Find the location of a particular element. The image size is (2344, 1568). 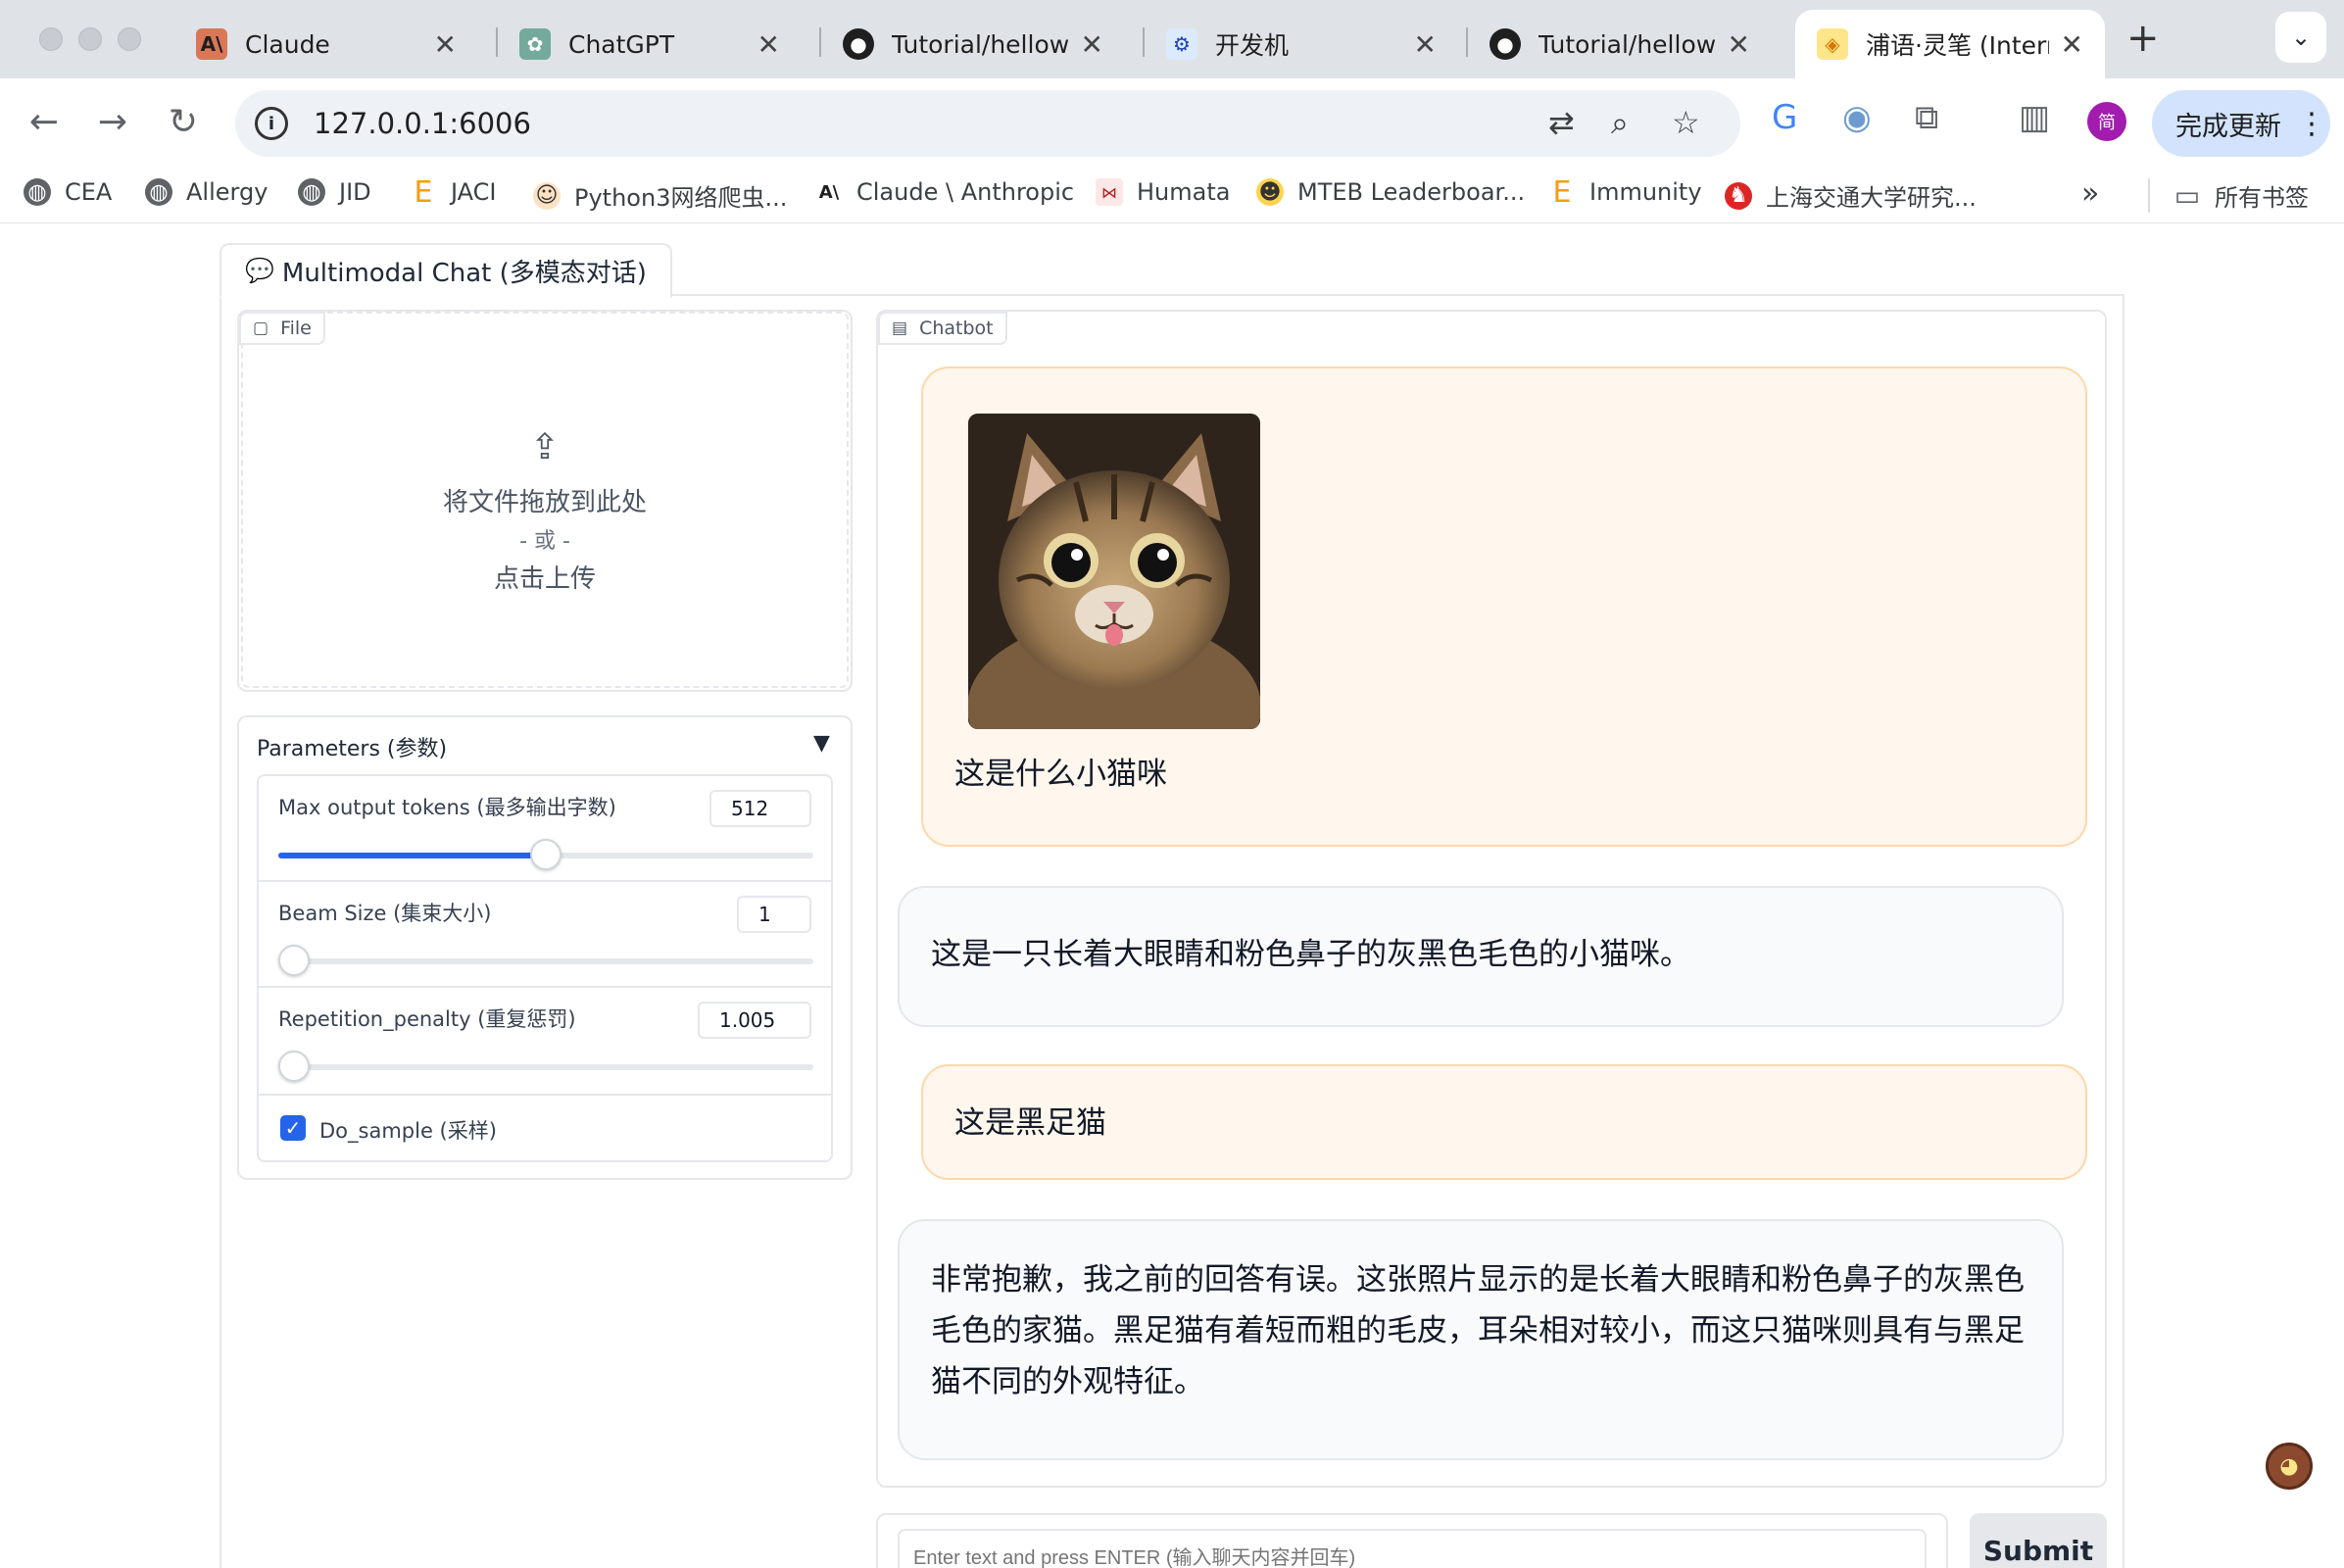

extensions-puzzle-icon: ⧉ is located at coordinates (1927, 117).